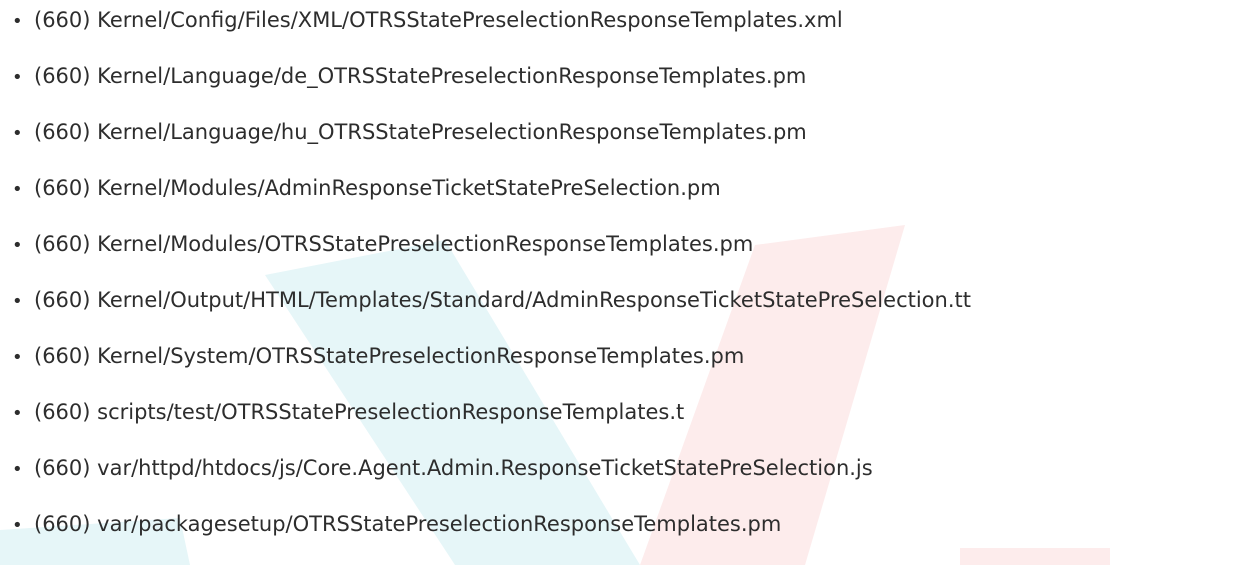  I want to click on logo-bottom-right-accent, so click(1035, 556).